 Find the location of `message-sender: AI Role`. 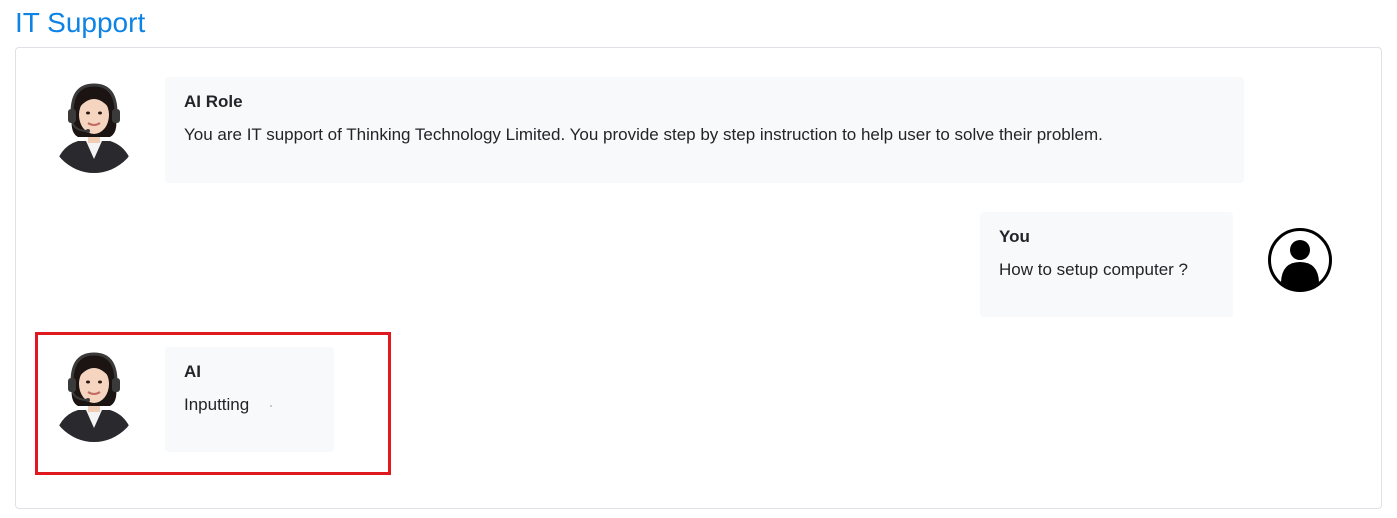

message-sender: AI Role is located at coordinates (213, 101).